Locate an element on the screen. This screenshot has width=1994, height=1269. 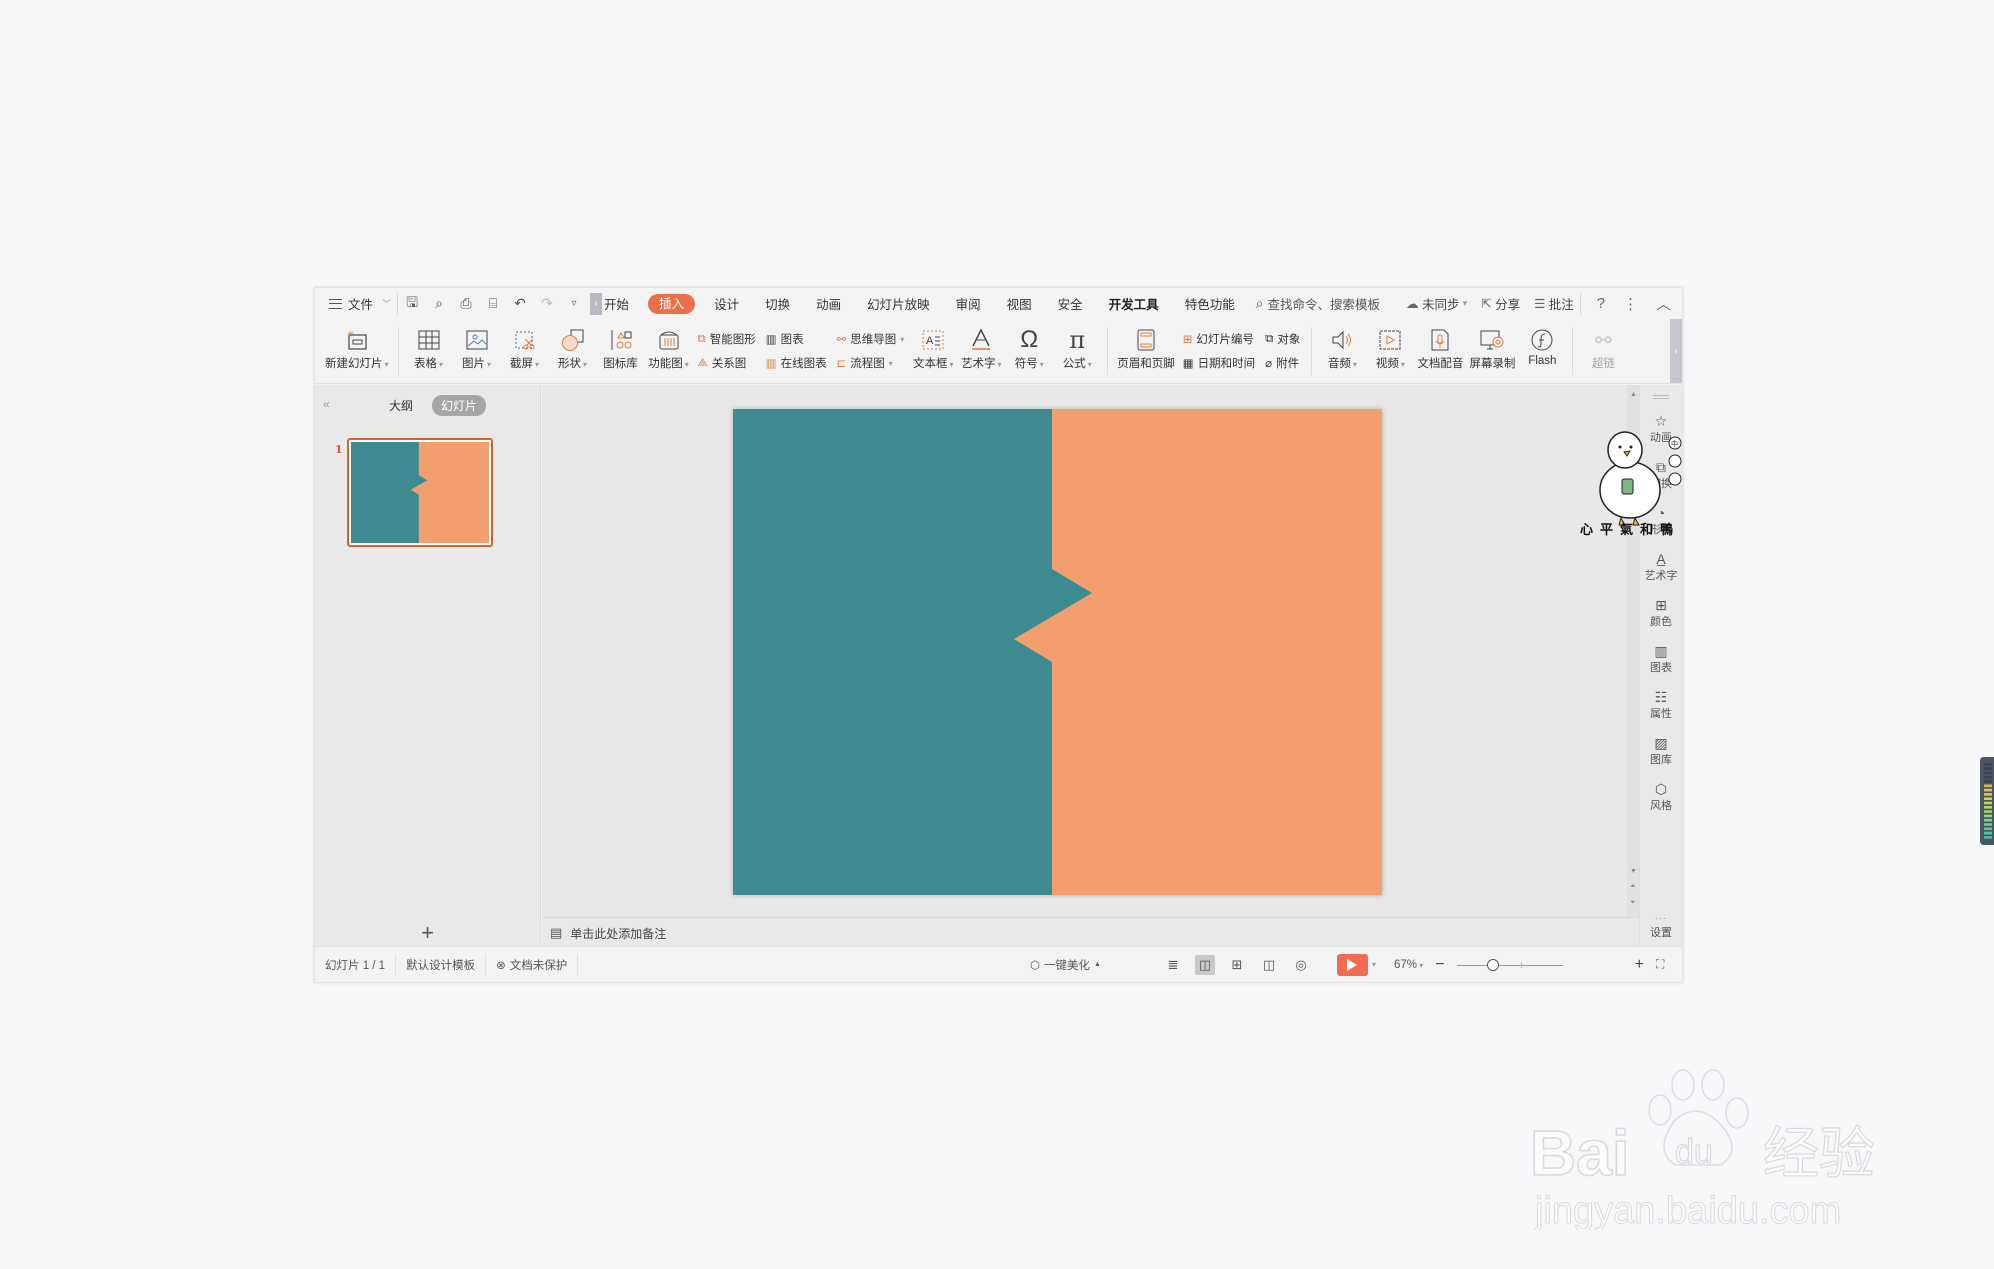
tab-developer: 开发工具 is located at coordinates (1134, 303).